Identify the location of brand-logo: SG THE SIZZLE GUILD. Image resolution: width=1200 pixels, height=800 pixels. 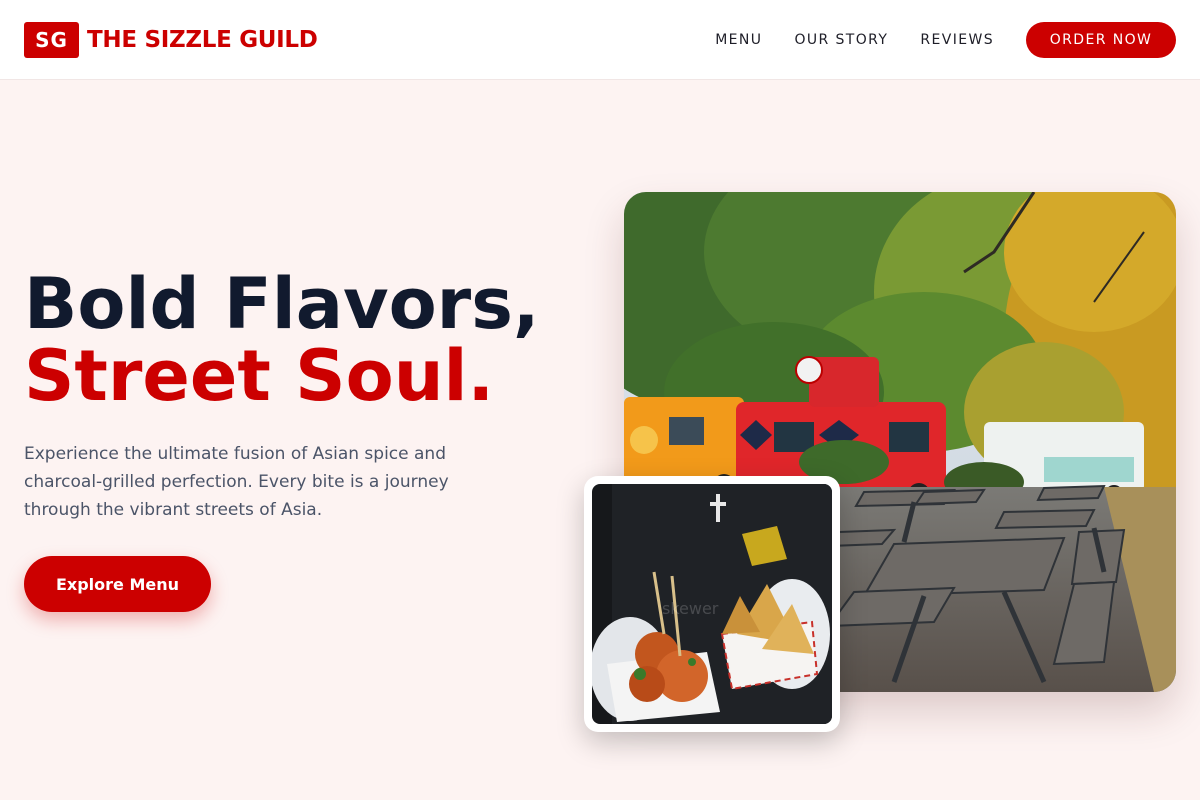
(171, 39).